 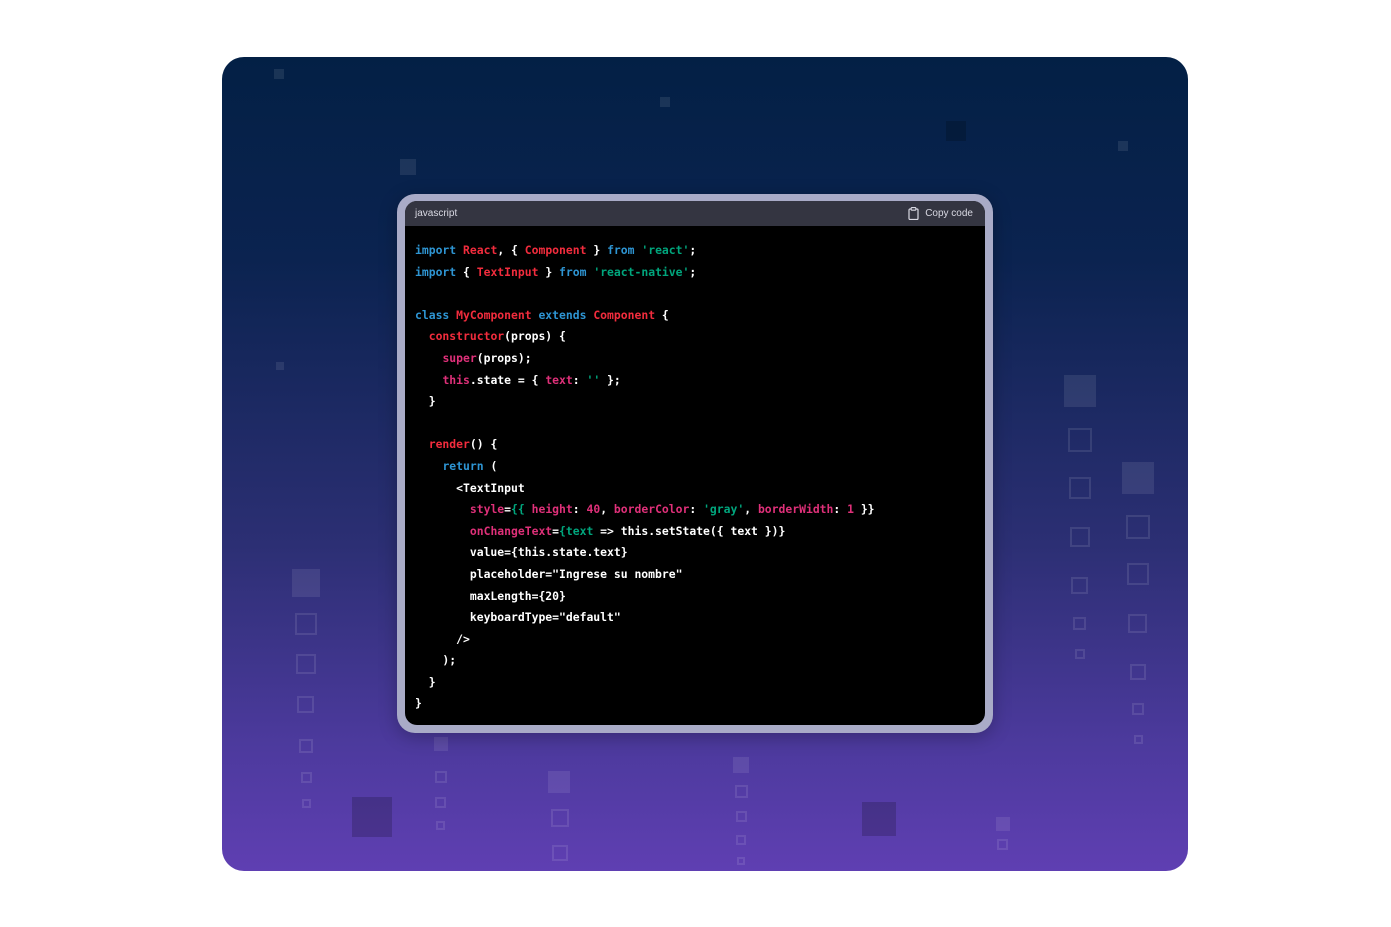 What do you see at coordinates (518, 617) in the screenshot?
I see `code-token: keyboardType="default"` at bounding box center [518, 617].